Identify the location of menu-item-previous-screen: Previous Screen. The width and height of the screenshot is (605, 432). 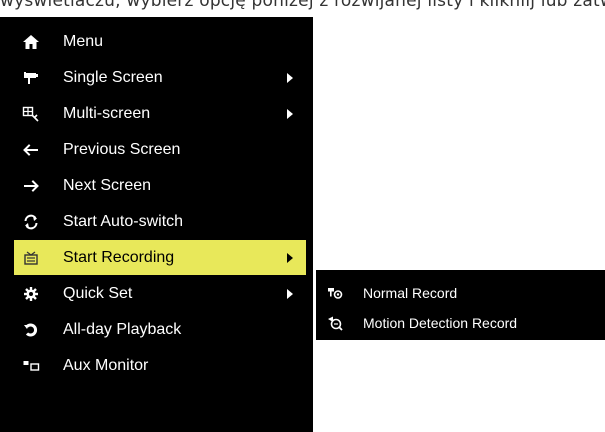
(160, 149).